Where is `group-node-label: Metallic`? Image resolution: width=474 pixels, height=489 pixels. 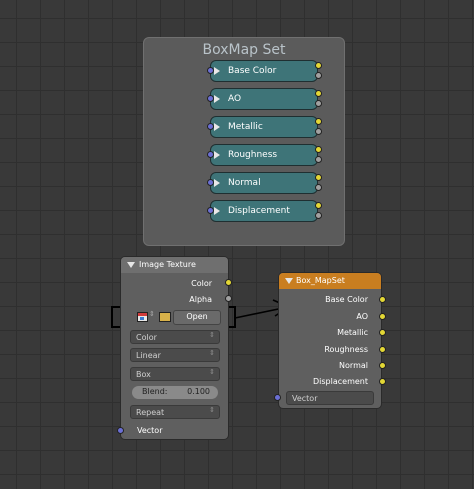
group-node-label: Metallic is located at coordinates (245, 127).